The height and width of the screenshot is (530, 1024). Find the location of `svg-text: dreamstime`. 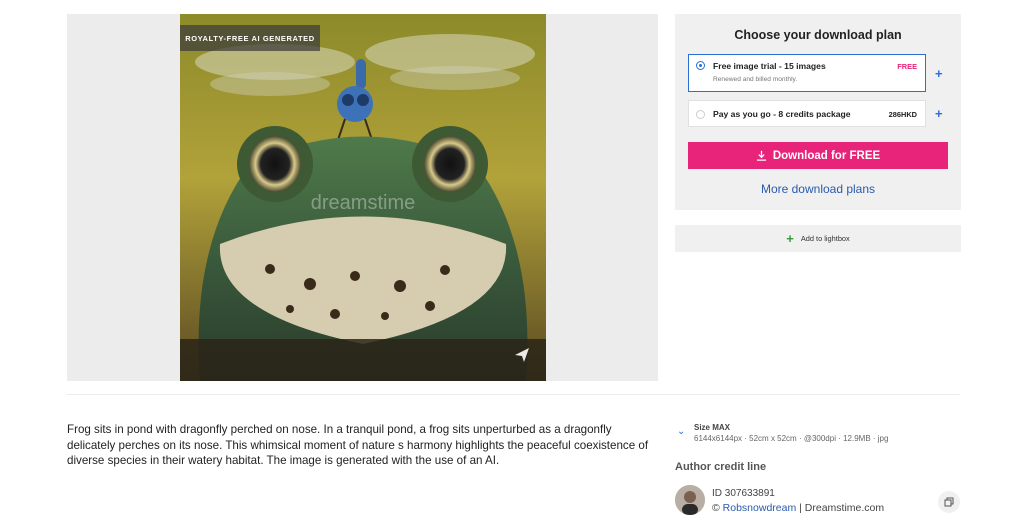

svg-text: dreamstime is located at coordinates (363, 203).